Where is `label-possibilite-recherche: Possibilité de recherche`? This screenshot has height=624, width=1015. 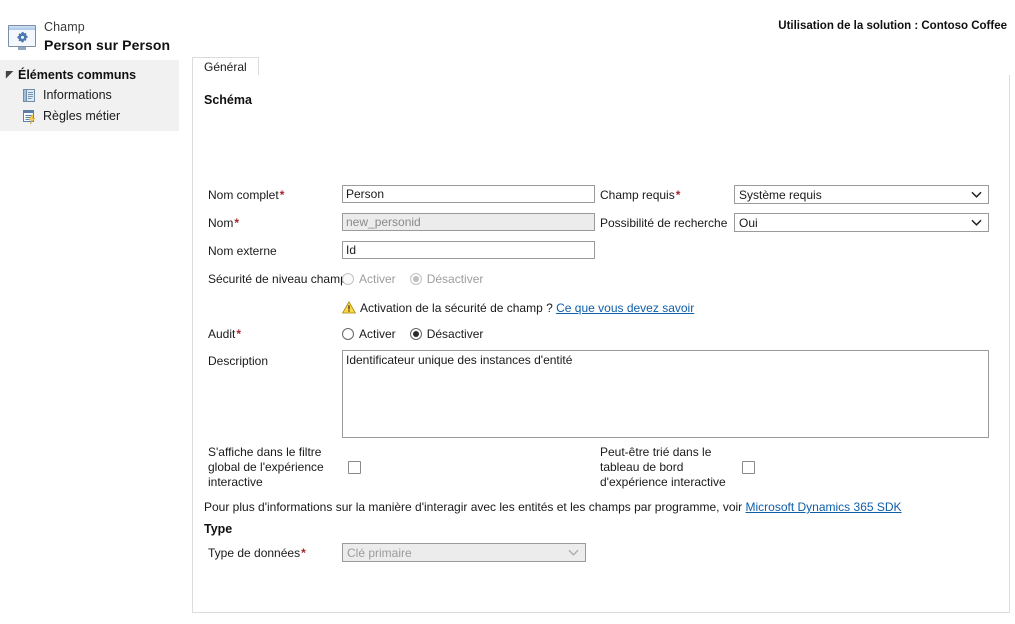
label-possibilite-recherche: Possibilité de recherche is located at coordinates (664, 223).